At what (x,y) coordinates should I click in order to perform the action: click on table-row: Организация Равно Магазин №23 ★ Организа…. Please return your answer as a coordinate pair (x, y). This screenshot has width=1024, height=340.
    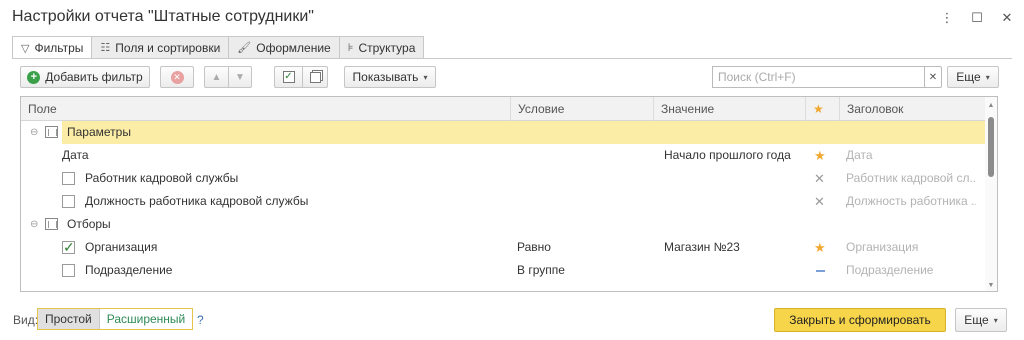
    Looking at the image, I should click on (503, 247).